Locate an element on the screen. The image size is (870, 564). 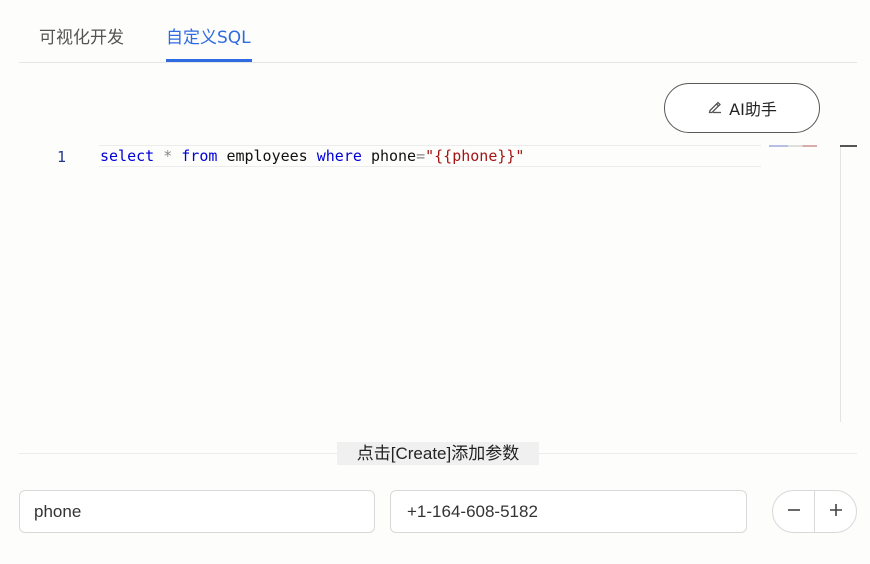
ai-assistant-button: AI助手 is located at coordinates (742, 108).